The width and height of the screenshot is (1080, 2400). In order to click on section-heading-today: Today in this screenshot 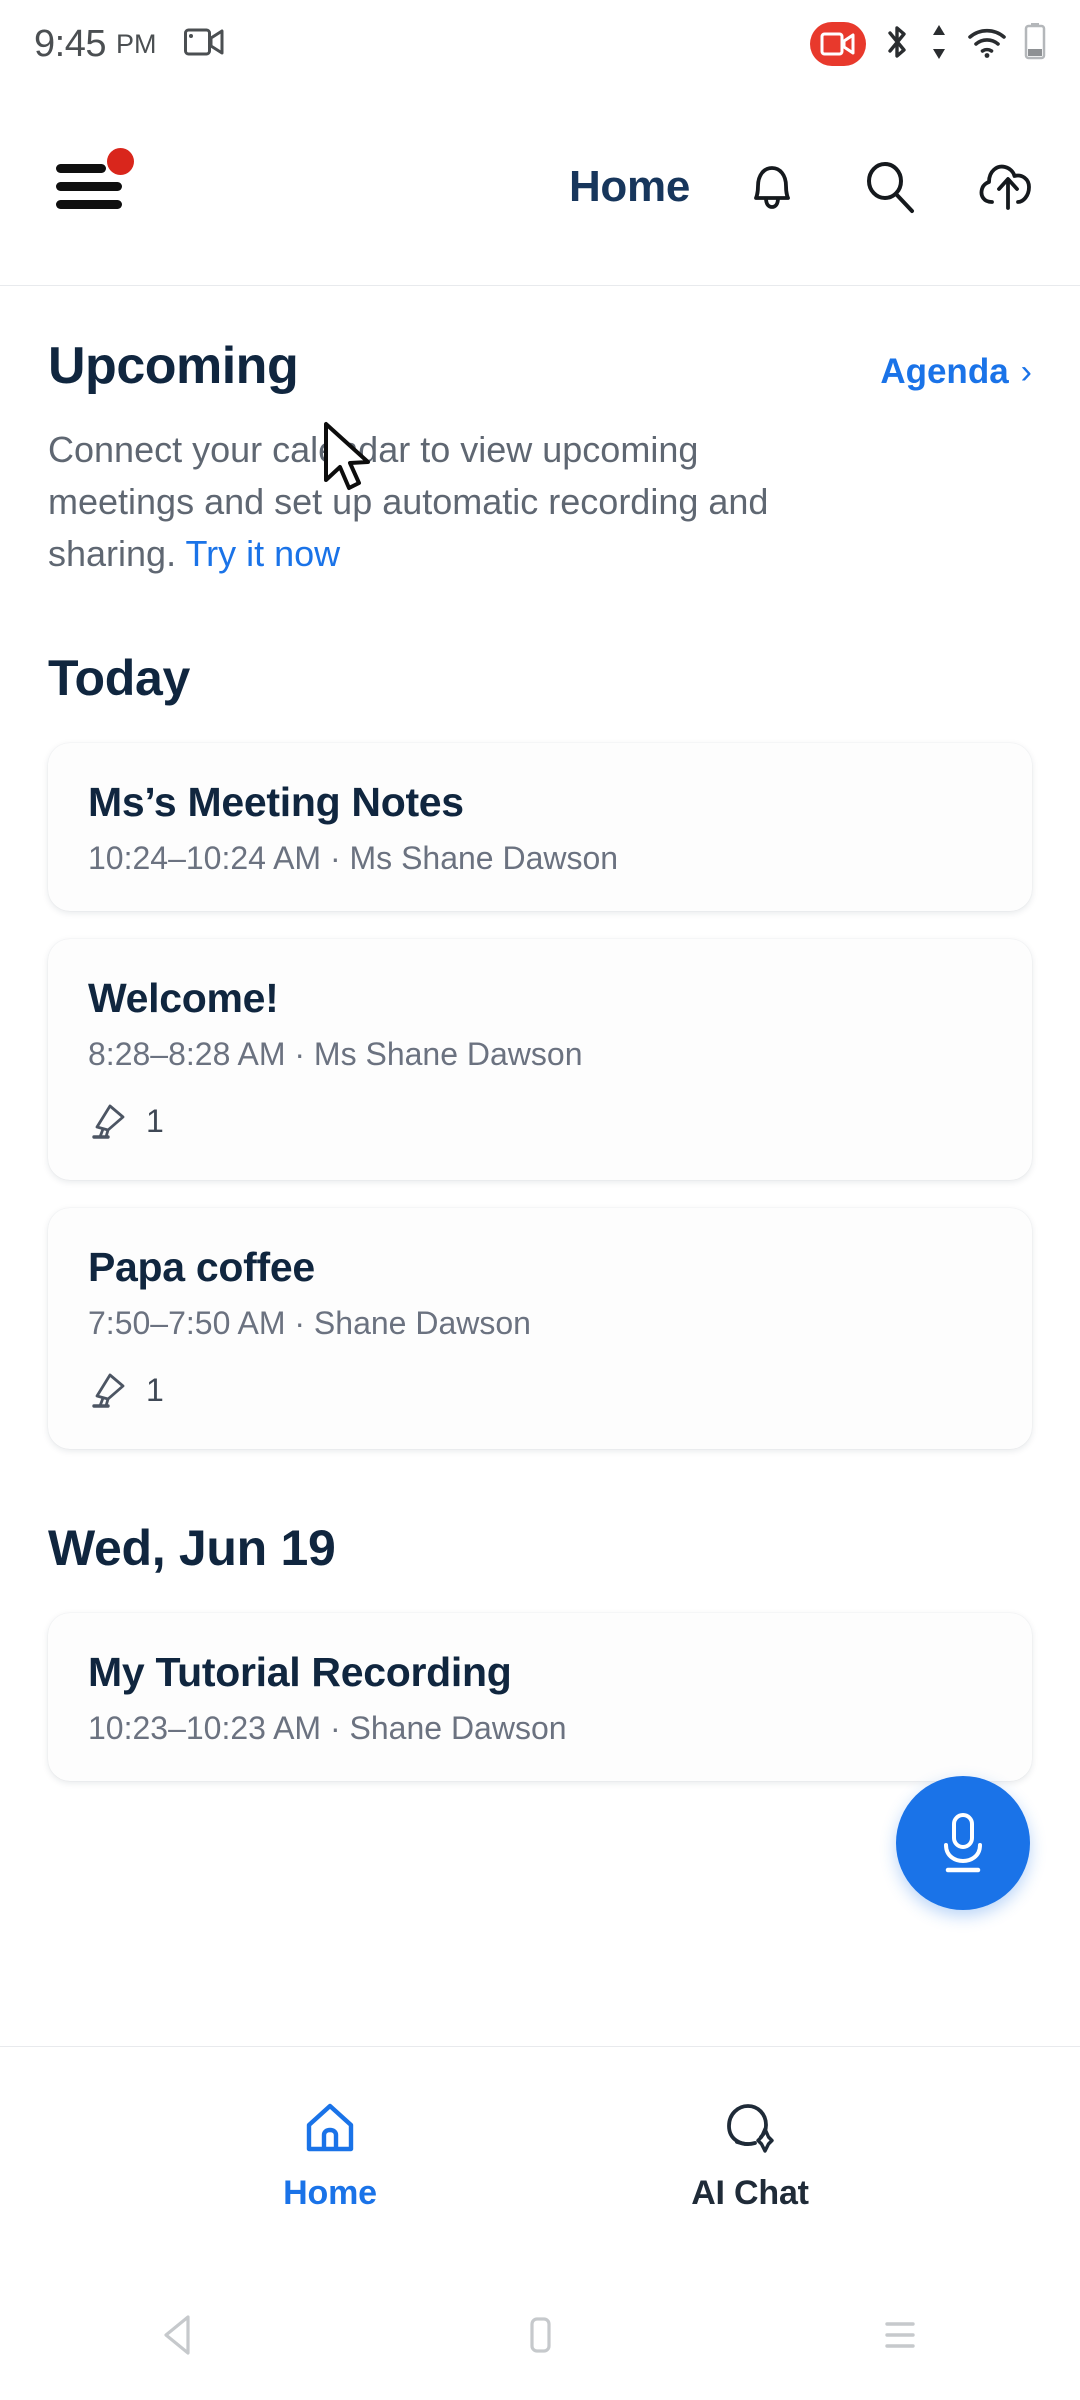, I will do `click(119, 677)`.